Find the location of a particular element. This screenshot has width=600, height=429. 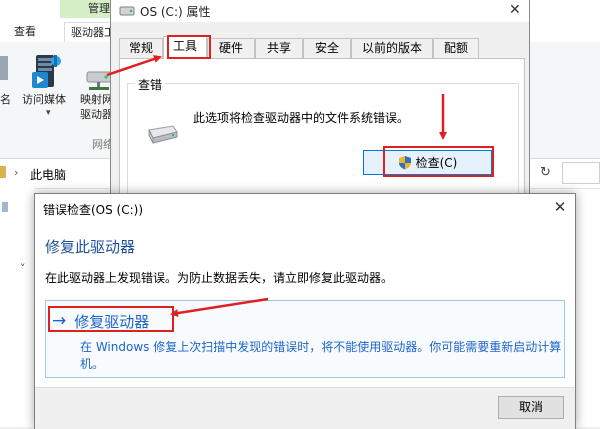

arrow-to-repair-link is located at coordinates (219, 307).